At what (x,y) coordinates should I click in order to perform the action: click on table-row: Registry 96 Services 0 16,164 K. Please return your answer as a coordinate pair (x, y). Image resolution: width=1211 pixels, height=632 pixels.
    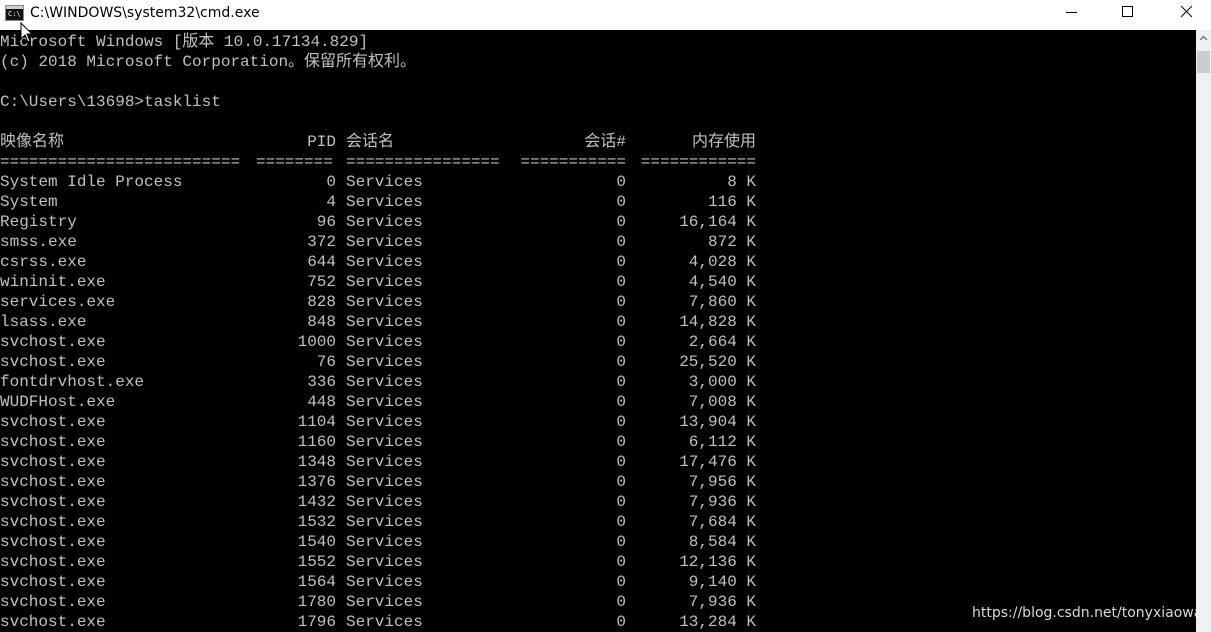
    Looking at the image, I should click on (380, 222).